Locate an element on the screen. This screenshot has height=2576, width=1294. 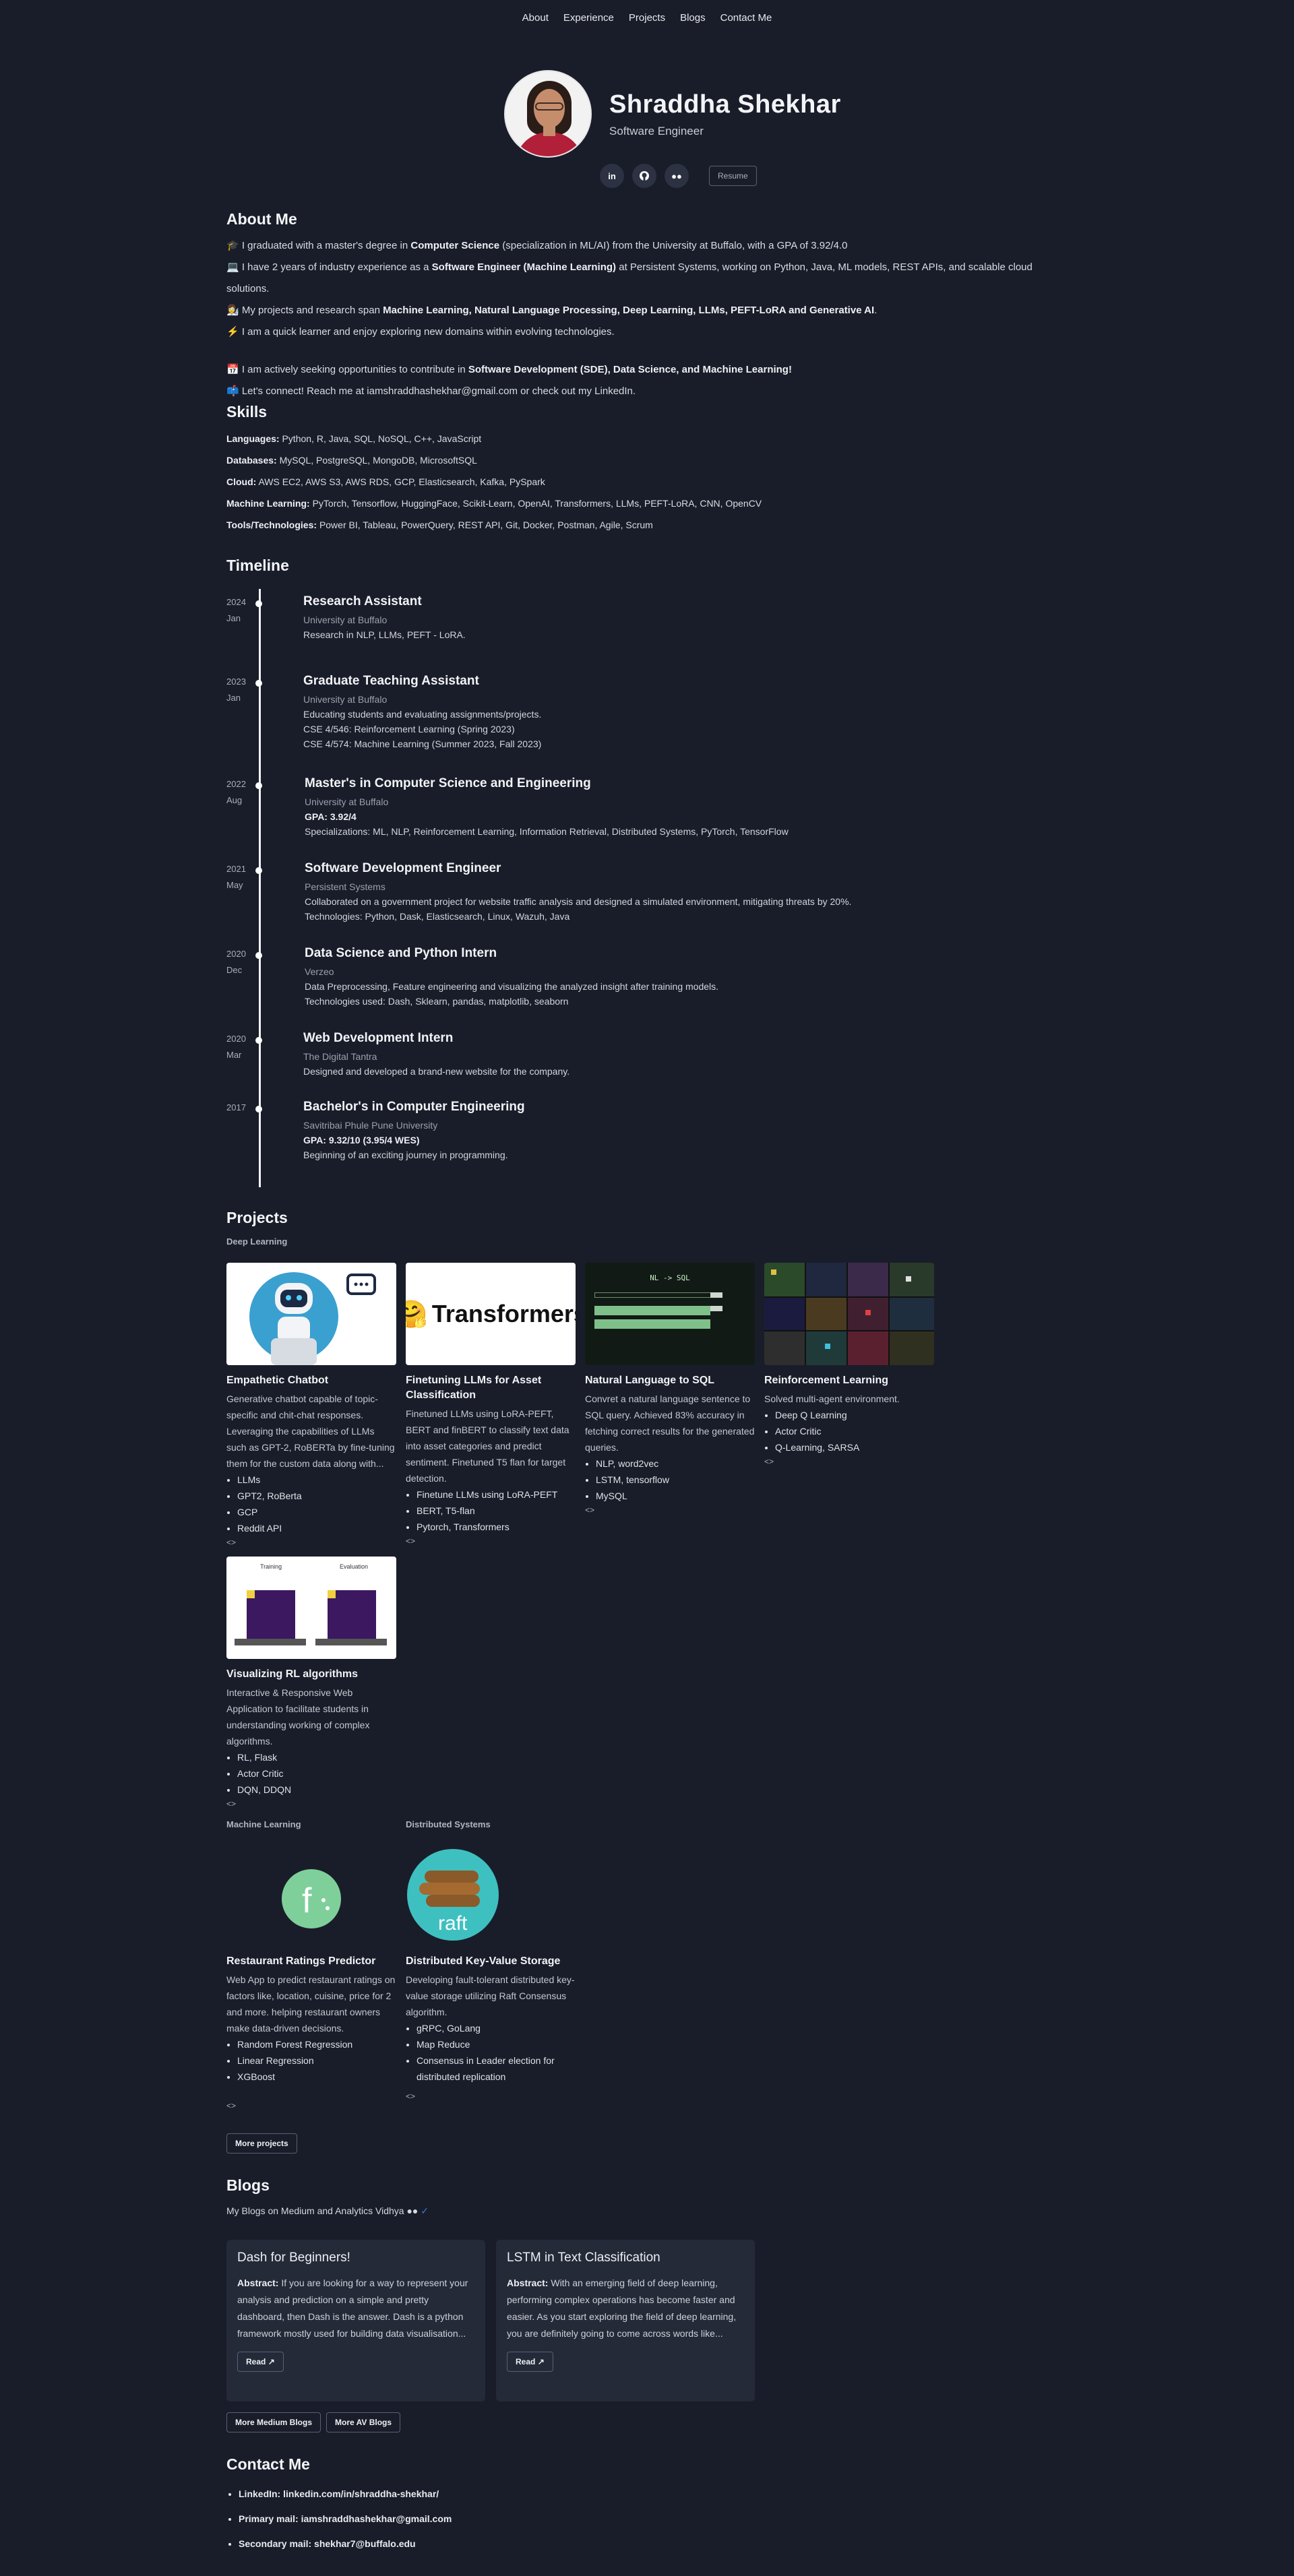
project-thumbnail: f is located at coordinates (311, 1895).